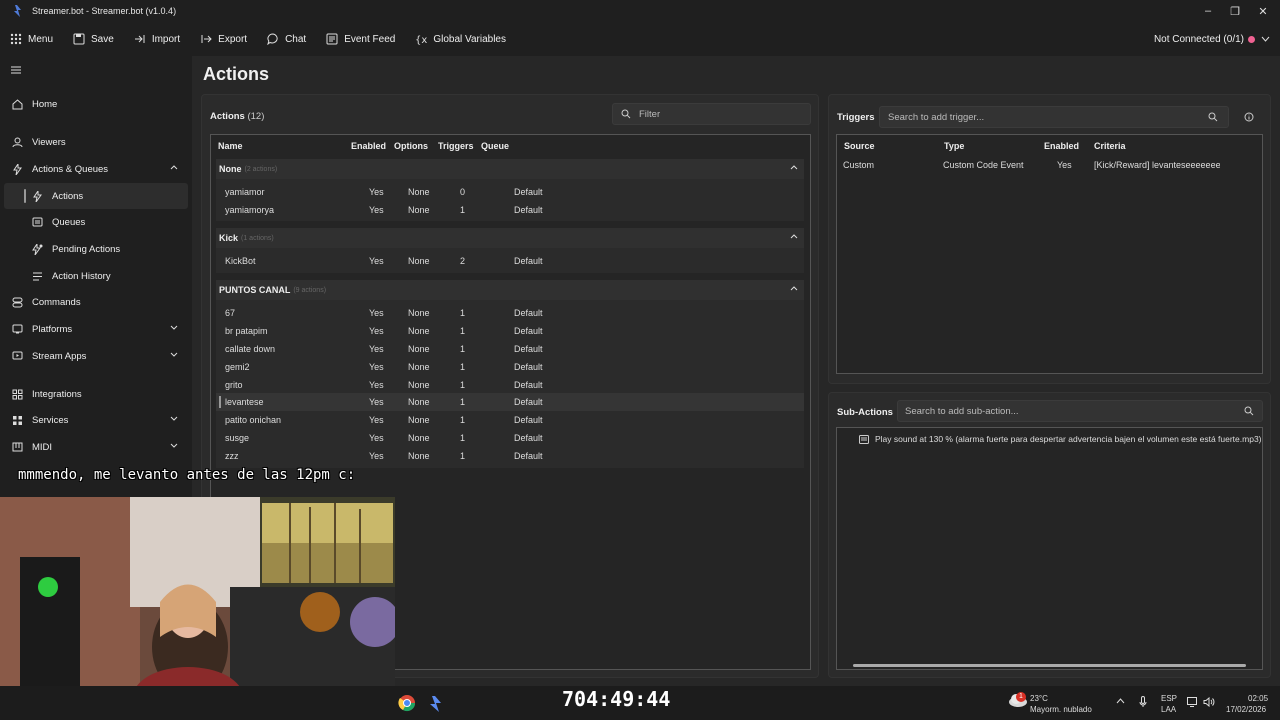  Describe the element at coordinates (230, 313) in the screenshot. I see `cell-name: 67` at that location.